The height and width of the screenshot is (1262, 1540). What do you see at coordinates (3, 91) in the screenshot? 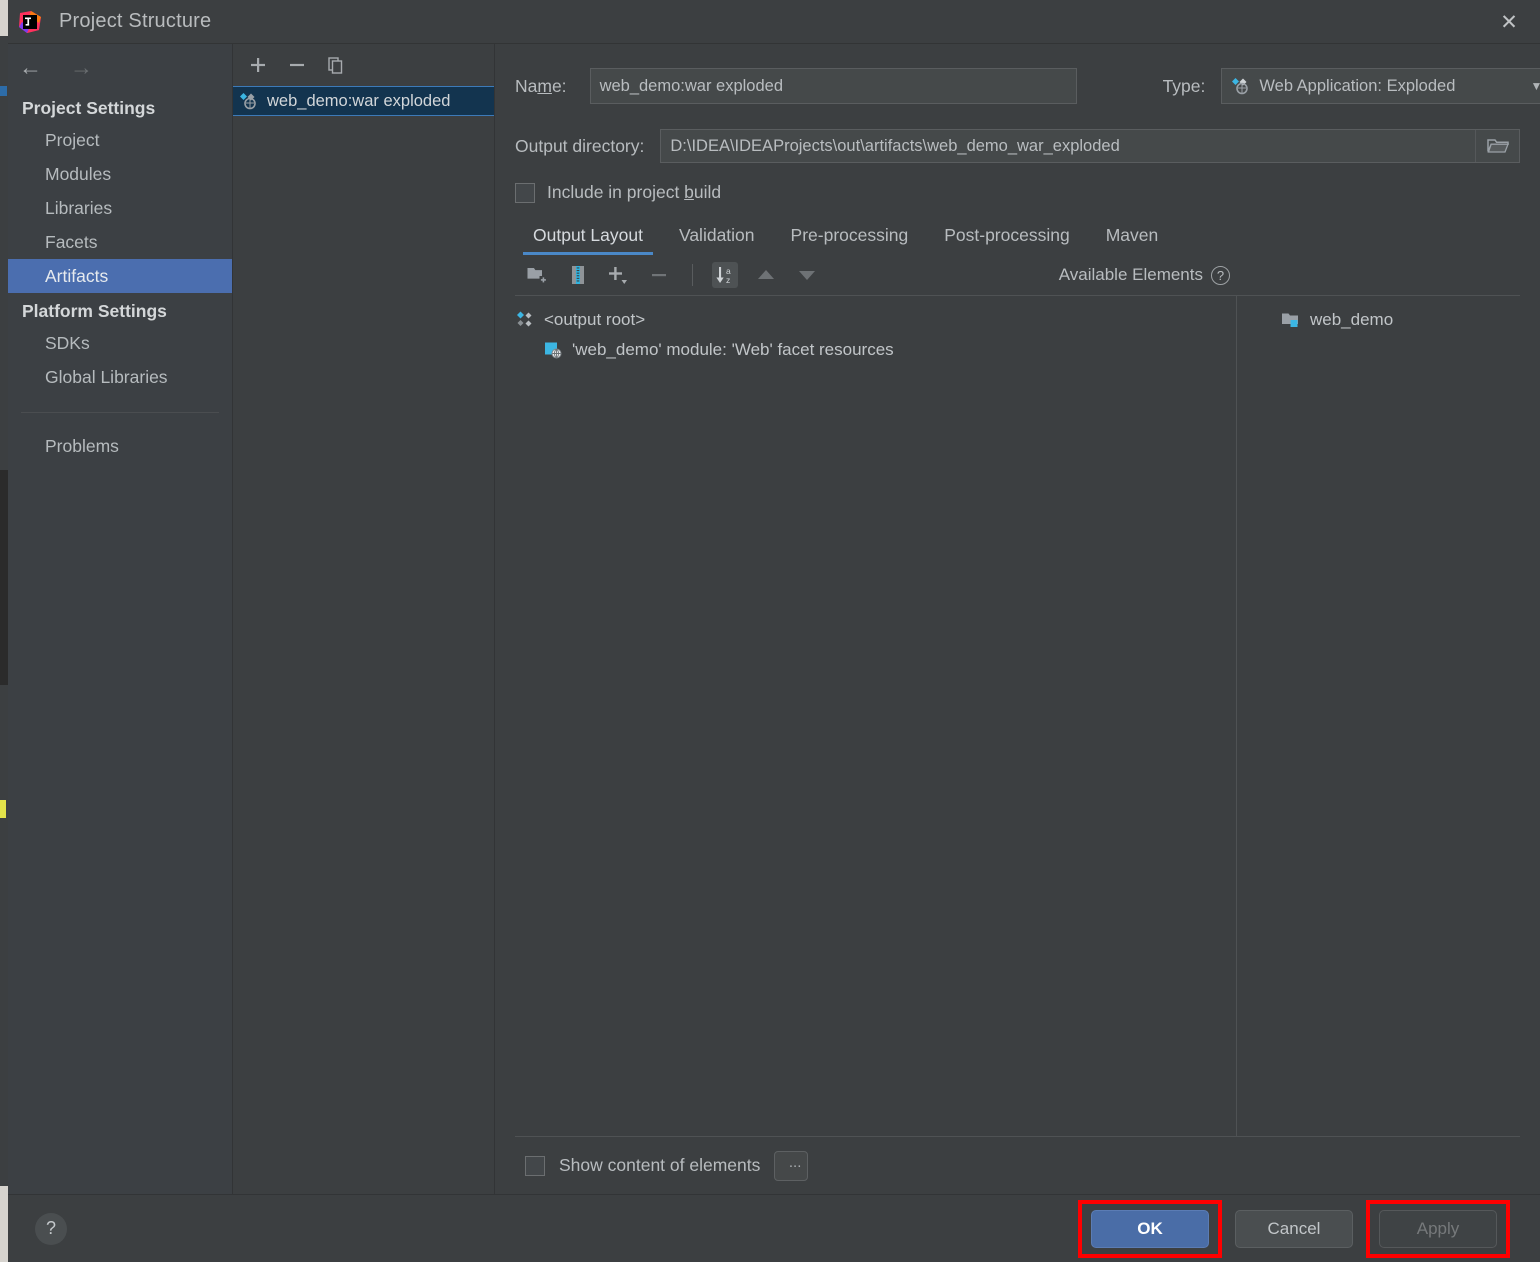
I see `background-blue-strip` at bounding box center [3, 91].